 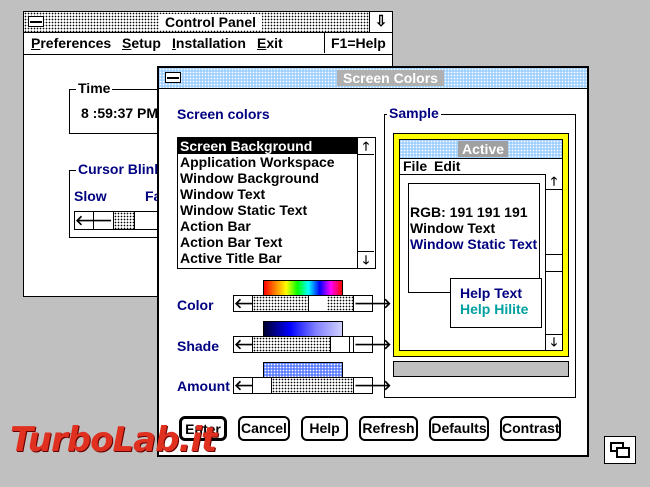 I want to click on sample-workspace-strip, so click(x=481, y=369).